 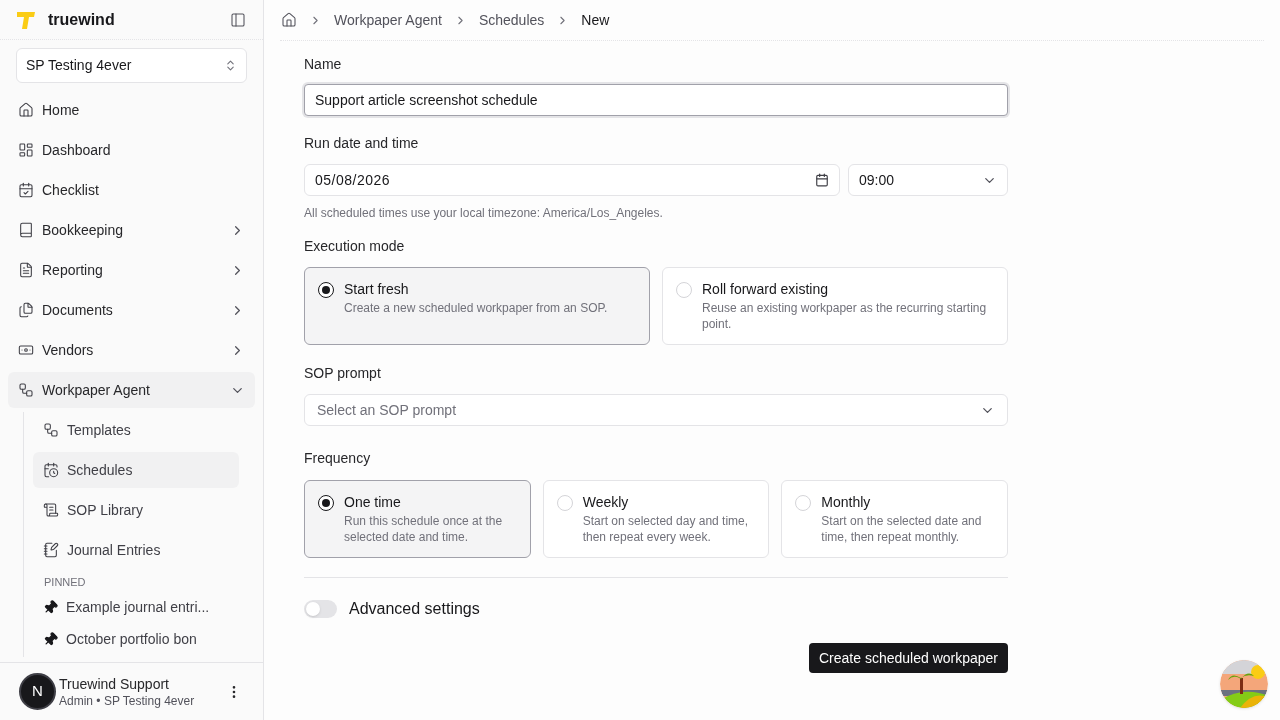 What do you see at coordinates (136, 470) in the screenshot?
I see `nav-subitem: Schedules` at bounding box center [136, 470].